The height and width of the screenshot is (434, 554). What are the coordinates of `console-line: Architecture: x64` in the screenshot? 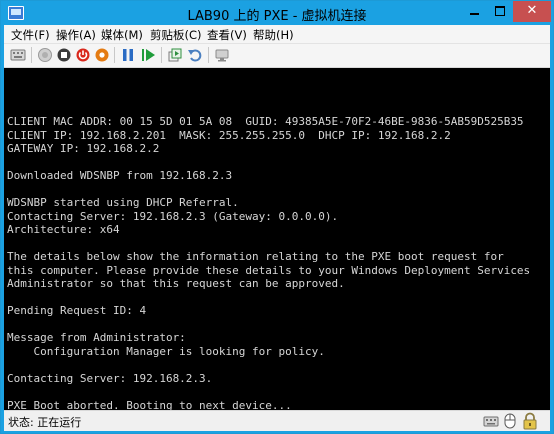 It's located at (63, 229).